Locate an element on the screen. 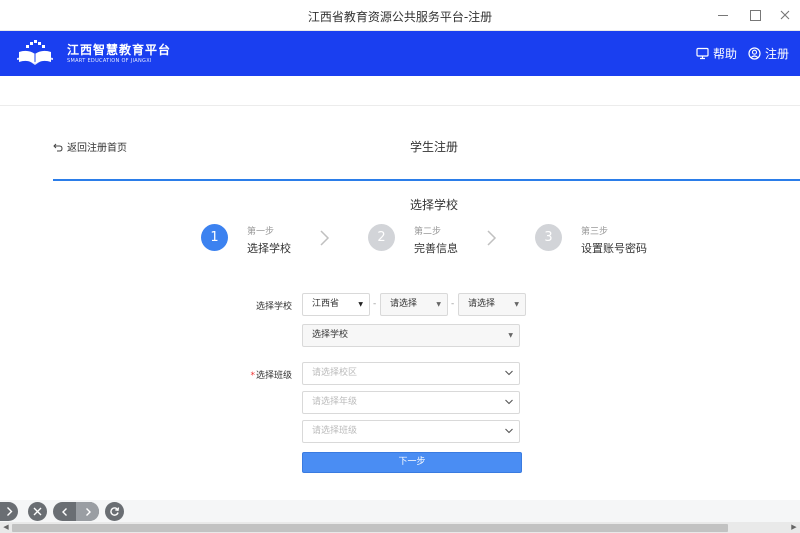  scrollbar-thumb is located at coordinates (370, 528).